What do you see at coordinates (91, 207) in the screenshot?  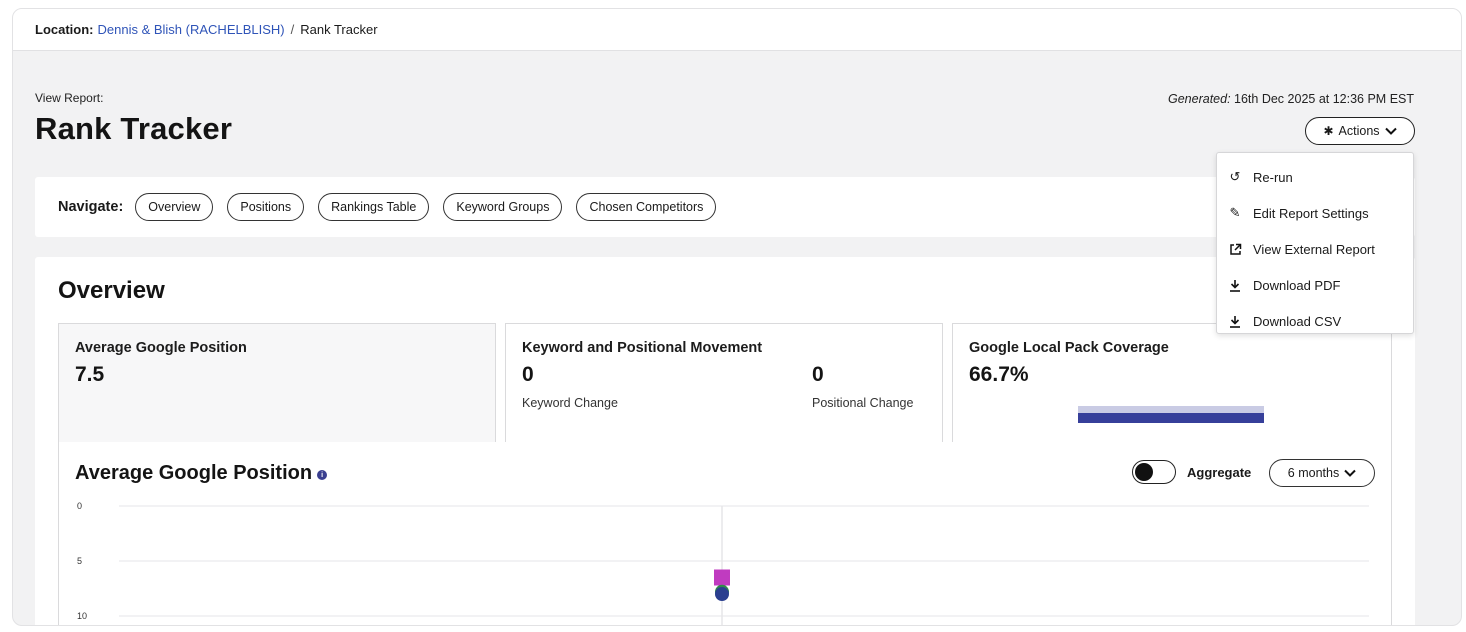 I see `navigate-label: Navigate:` at bounding box center [91, 207].